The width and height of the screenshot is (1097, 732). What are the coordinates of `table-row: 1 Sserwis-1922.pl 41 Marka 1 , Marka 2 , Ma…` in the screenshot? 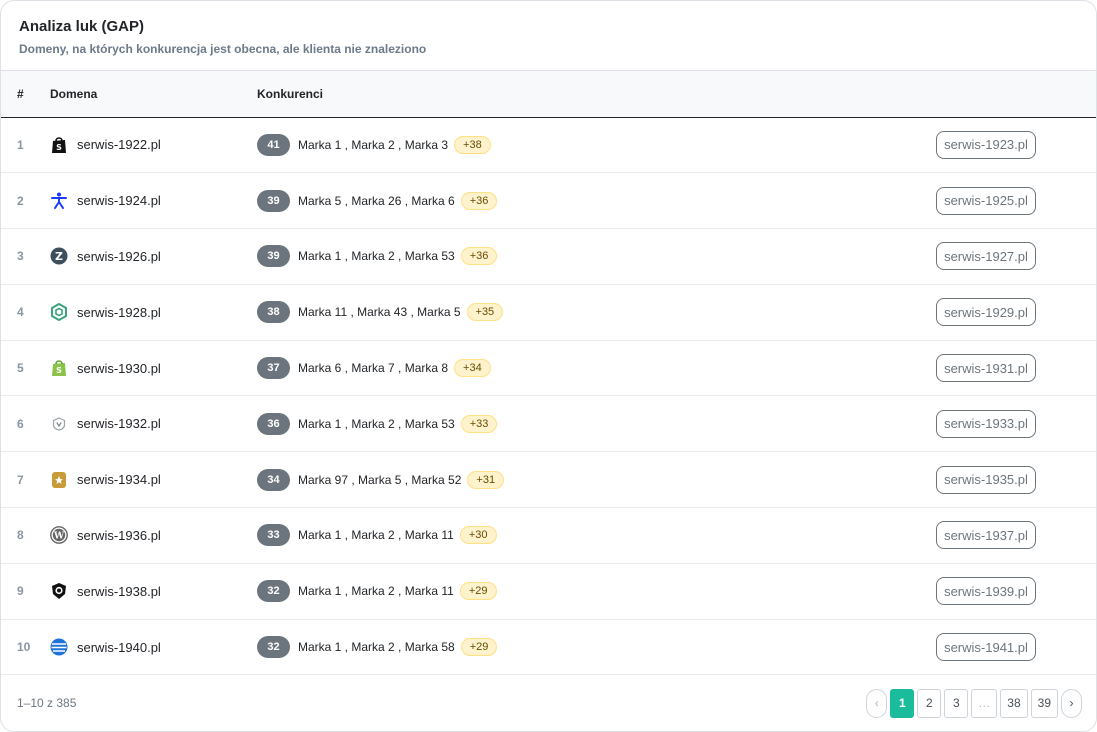 It's located at (548, 145).